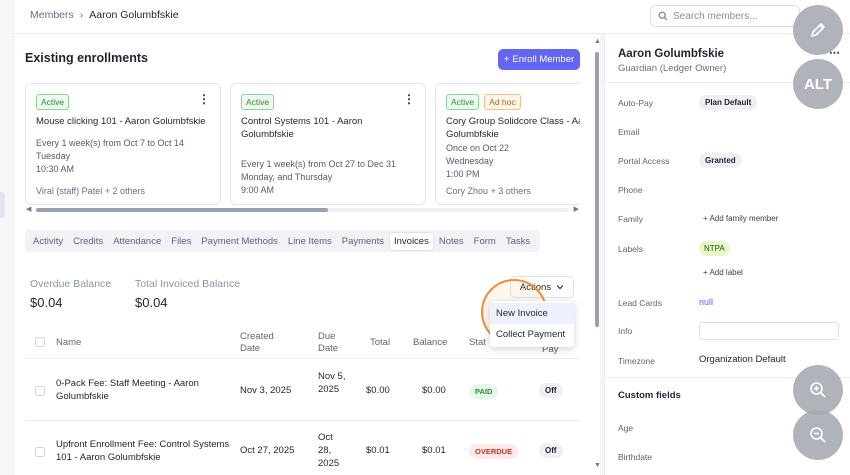 Image resolution: width=850 pixels, height=475 pixels. What do you see at coordinates (744, 218) in the screenshot?
I see `add-family-member-label: Add family member` at bounding box center [744, 218].